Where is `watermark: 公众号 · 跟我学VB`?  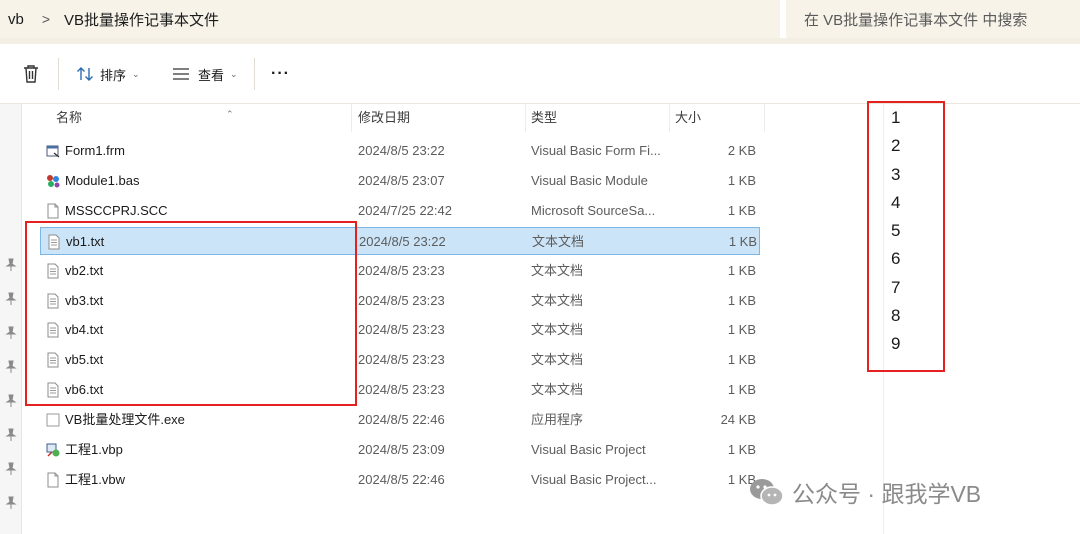
watermark: 公众号 · 跟我学VB is located at coordinates (864, 492).